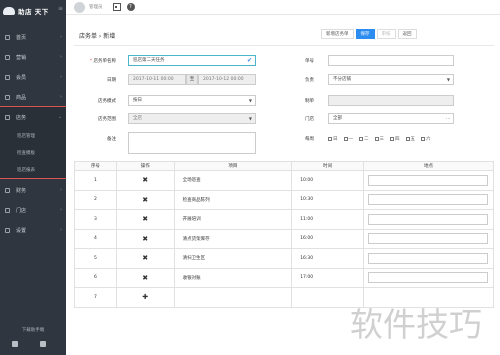 The height and width of the screenshot is (355, 500). I want to click on save-button: 保存, so click(365, 34).